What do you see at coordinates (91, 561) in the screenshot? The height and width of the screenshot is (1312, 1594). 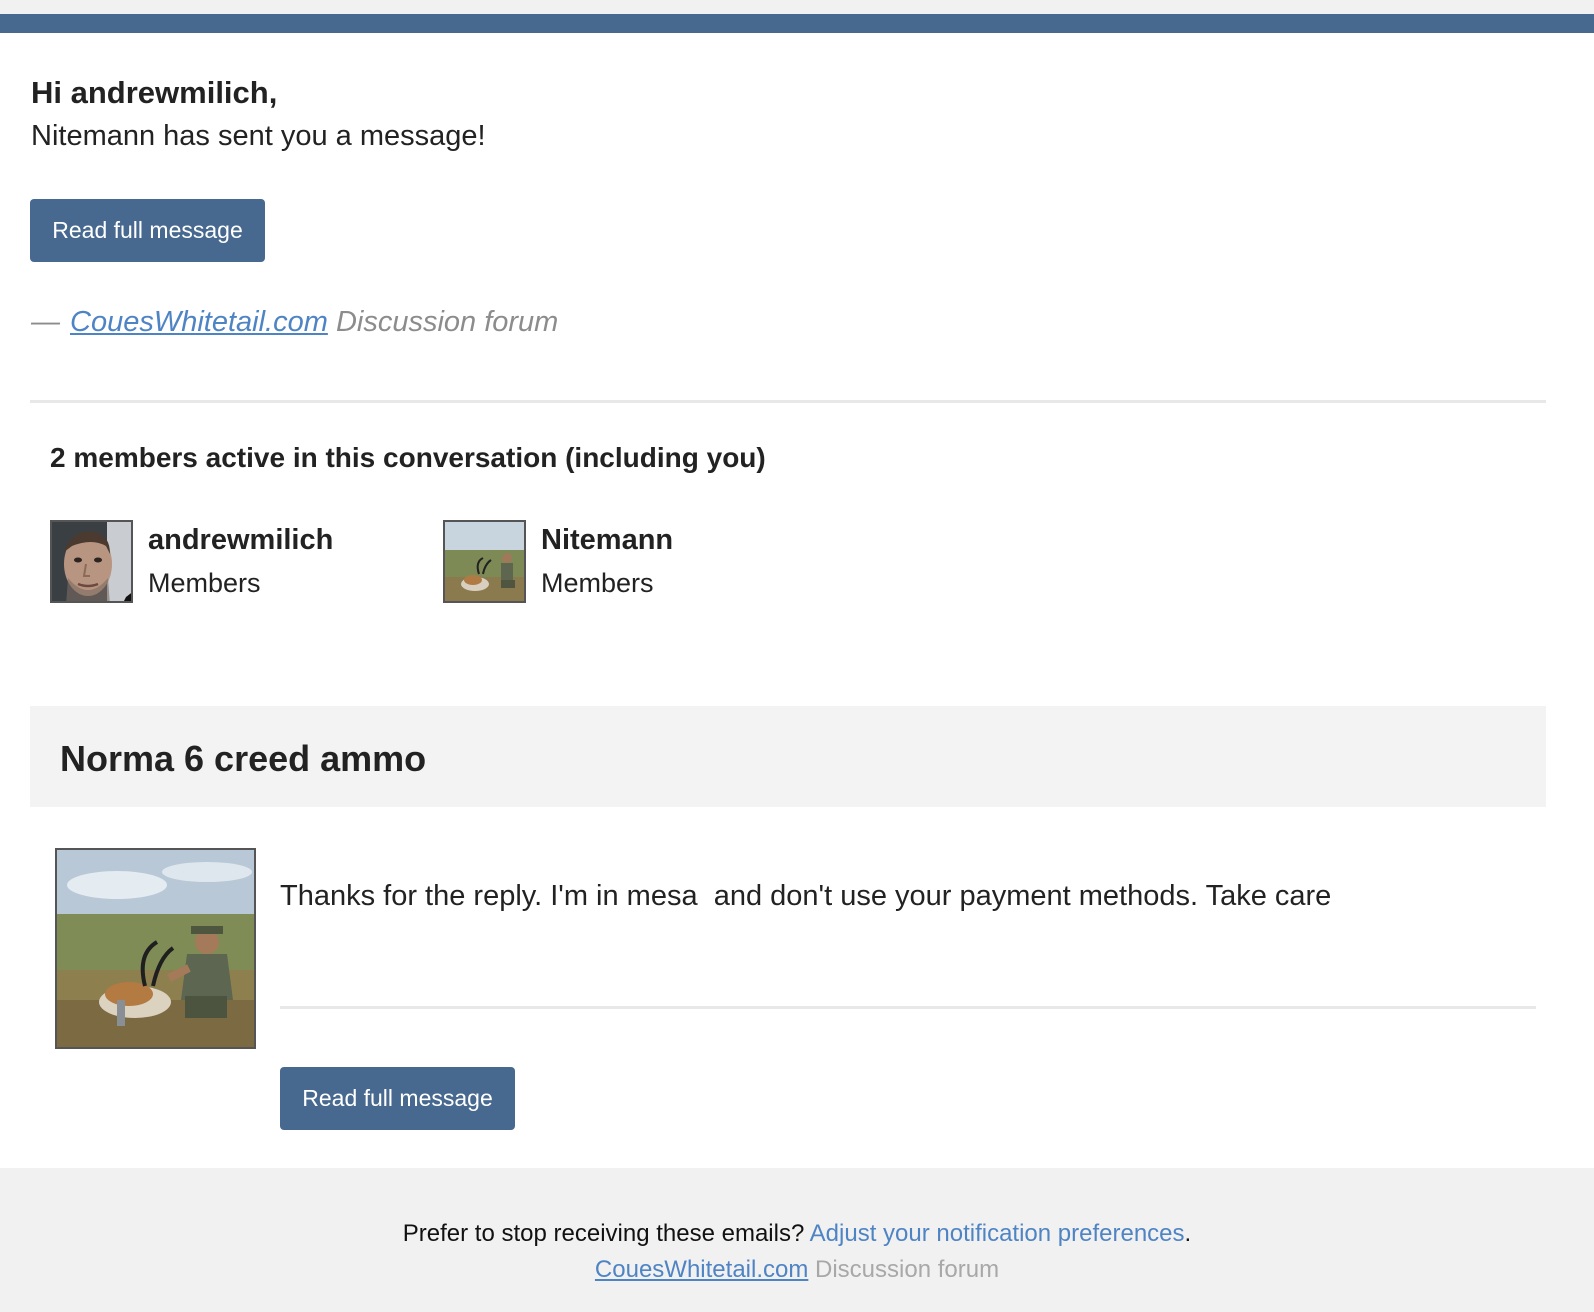 I see `man-portrait-avatar` at bounding box center [91, 561].